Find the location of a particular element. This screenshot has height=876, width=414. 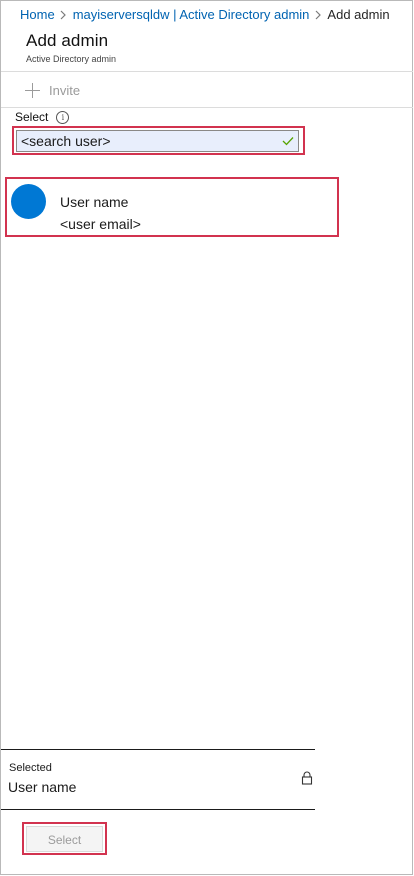

checkmark-icon is located at coordinates (288, 141).